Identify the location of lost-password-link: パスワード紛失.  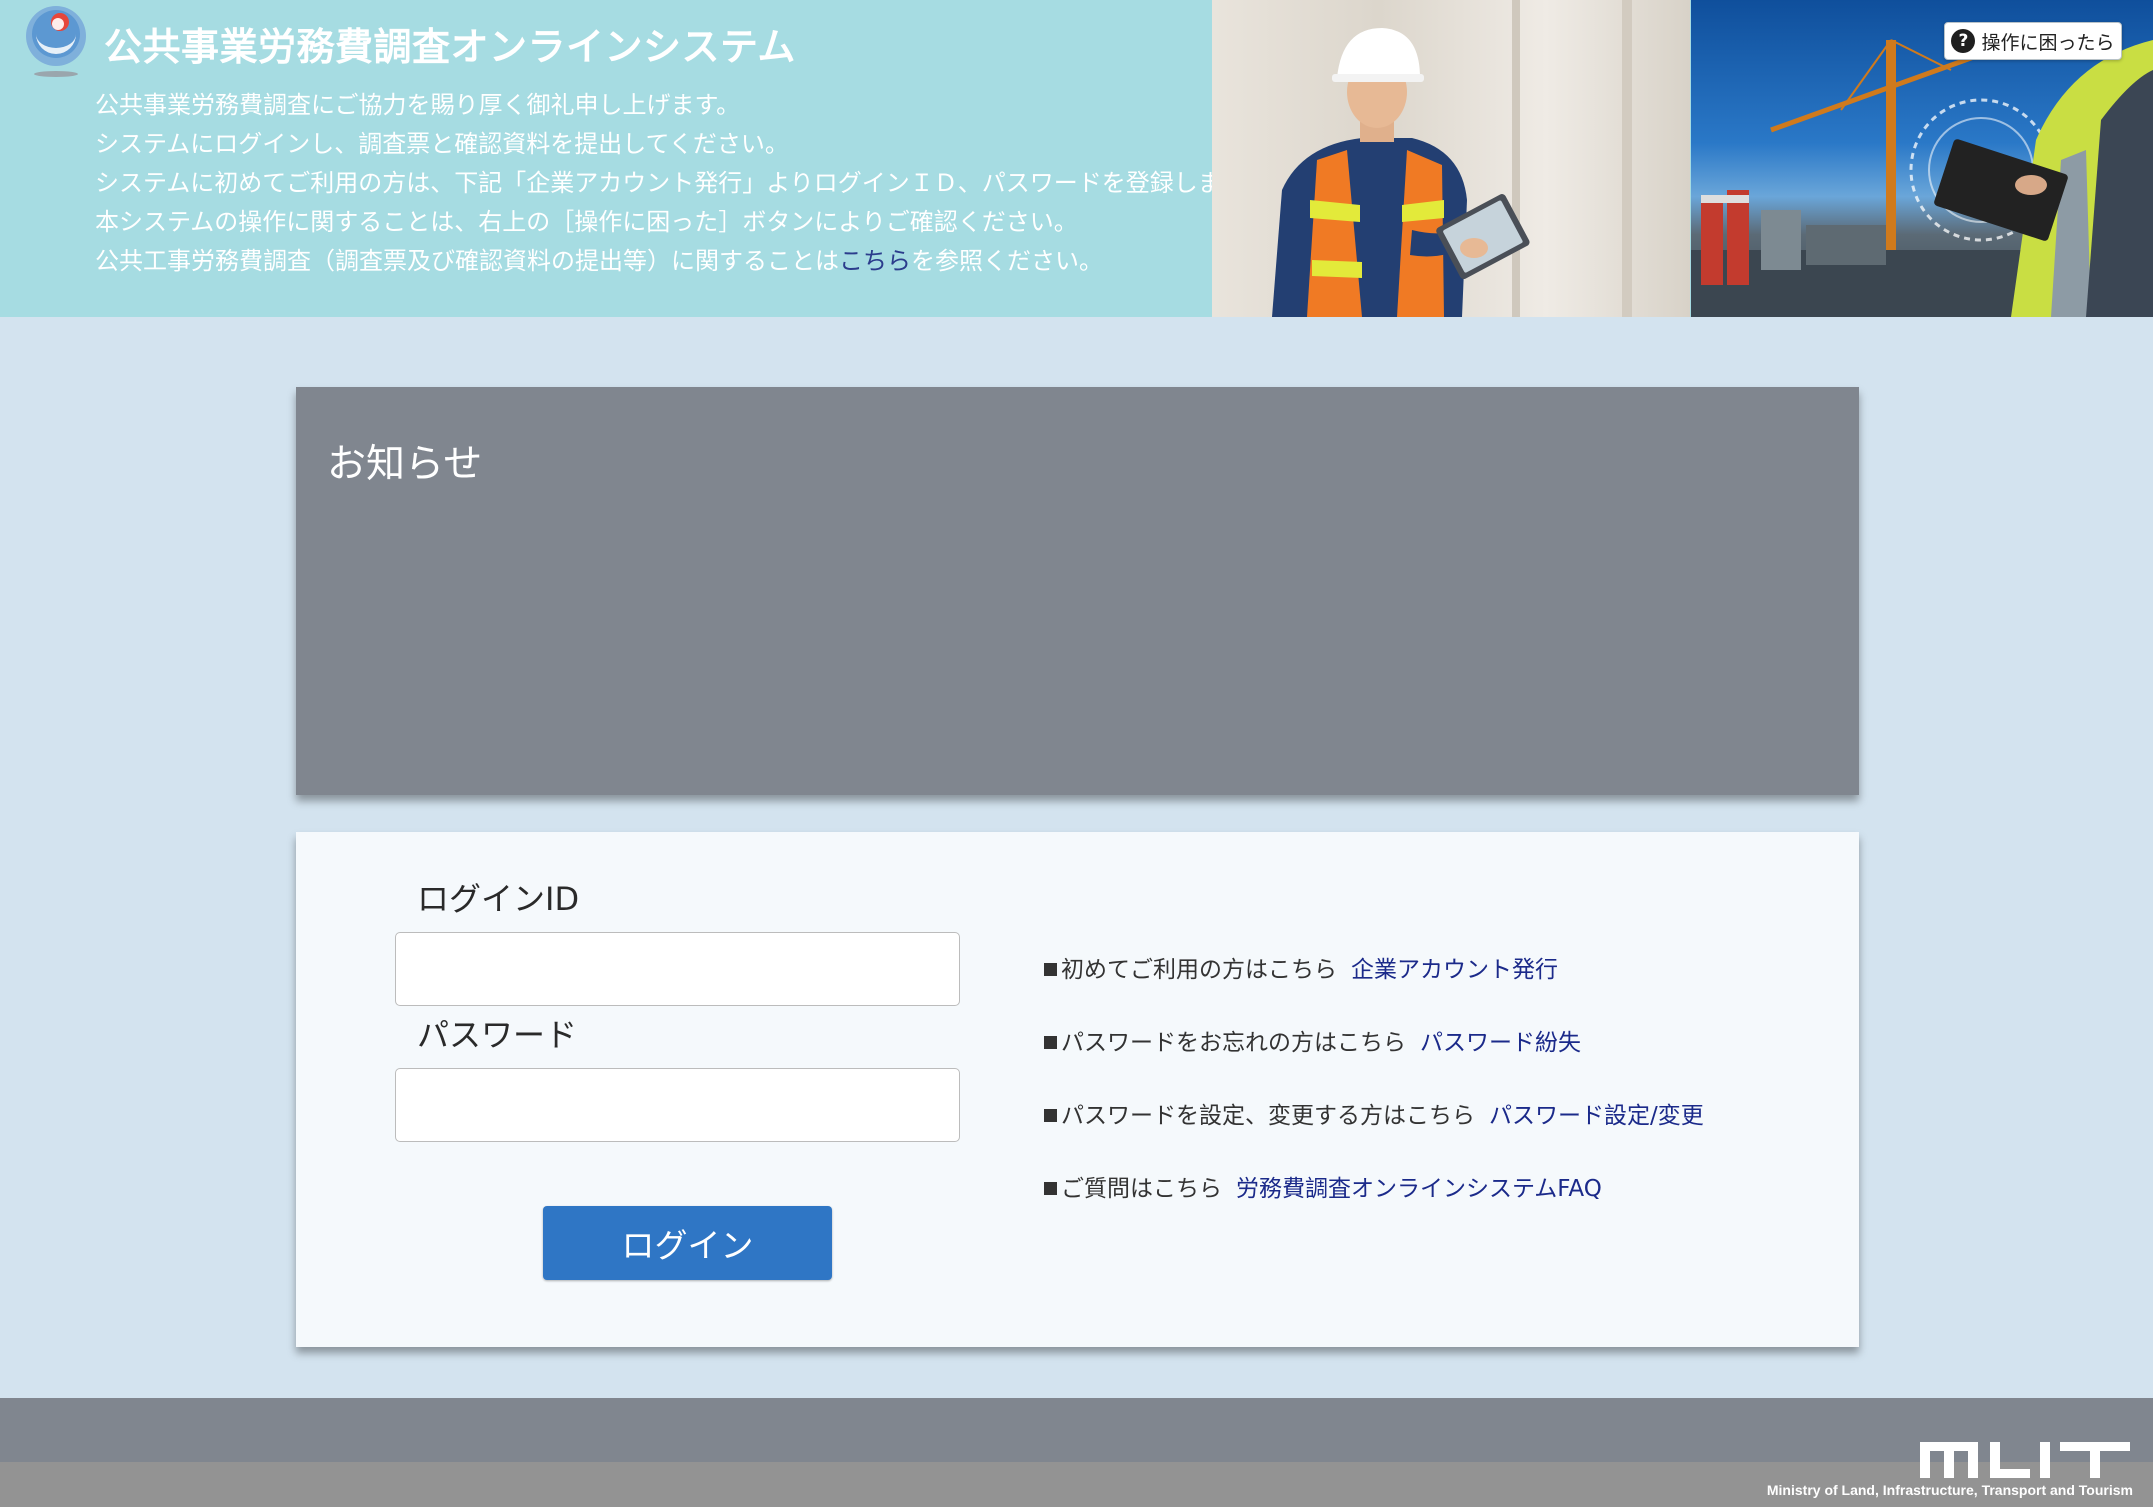
(1500, 1043).